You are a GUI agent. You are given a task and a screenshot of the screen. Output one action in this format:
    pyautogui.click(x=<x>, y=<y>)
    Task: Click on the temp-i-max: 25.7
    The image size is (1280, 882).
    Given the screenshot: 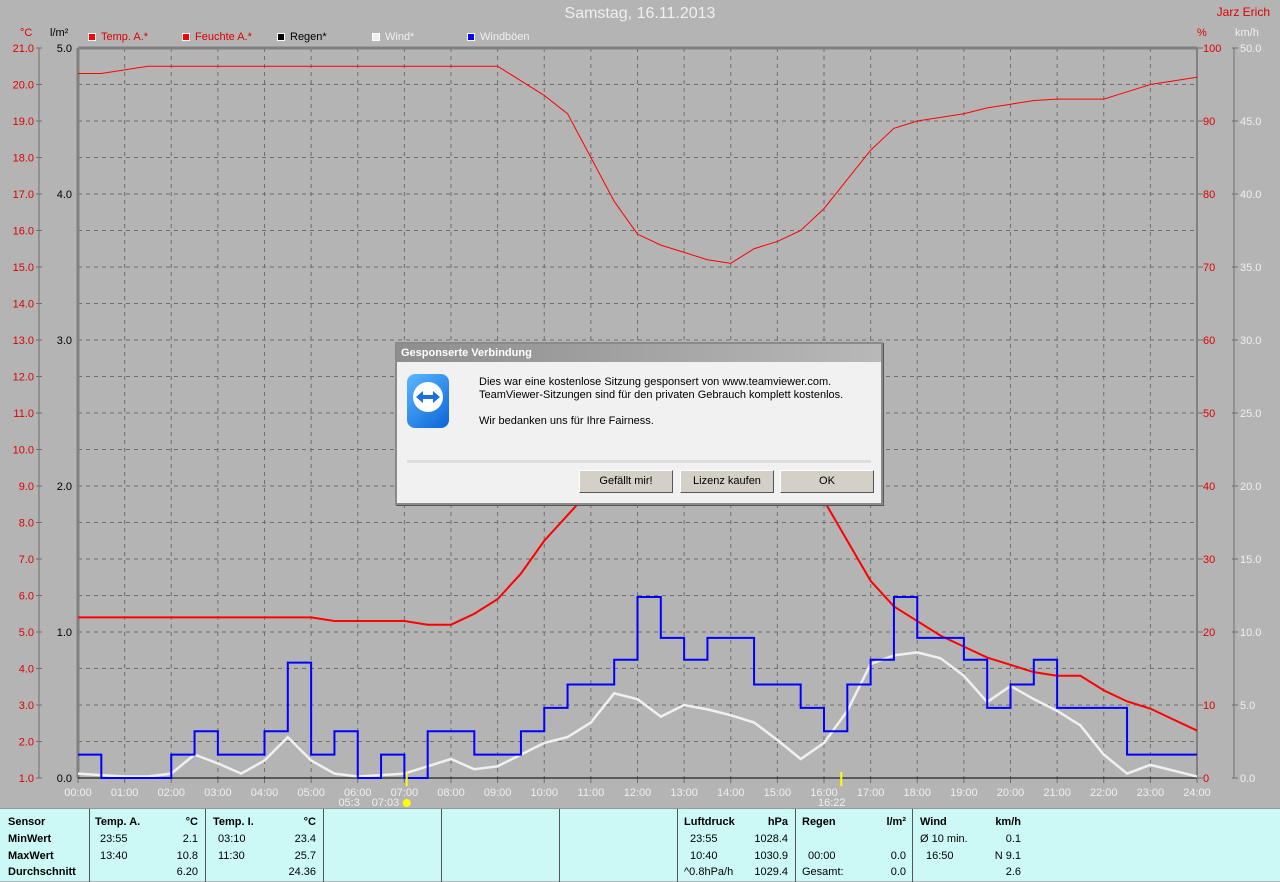 What is the action you would take?
    pyautogui.click(x=305, y=856)
    